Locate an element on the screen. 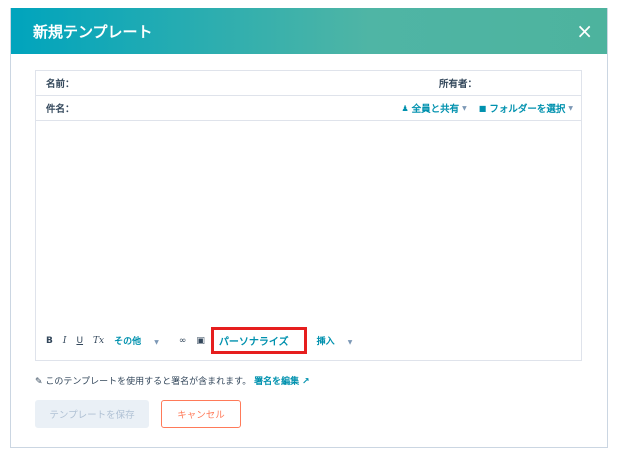 This screenshot has height=457, width=621. edit-signature-link: 署名を編集 is located at coordinates (276, 382).